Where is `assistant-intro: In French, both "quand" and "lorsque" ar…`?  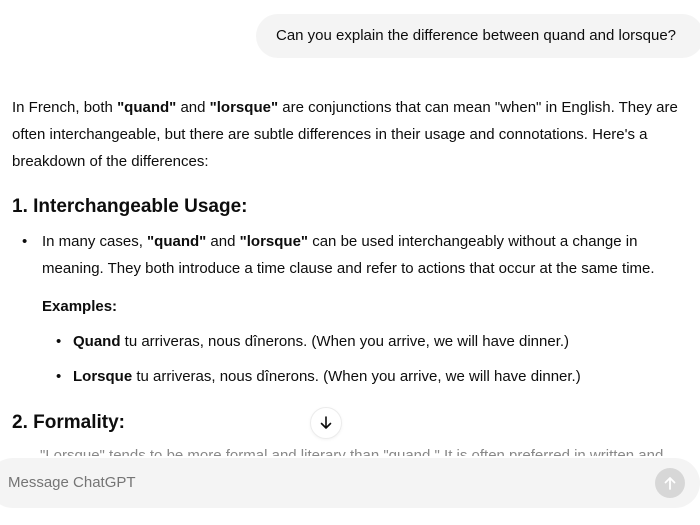
assistant-intro: In French, both "quand" and "lorsque" ar… is located at coordinates (352, 134).